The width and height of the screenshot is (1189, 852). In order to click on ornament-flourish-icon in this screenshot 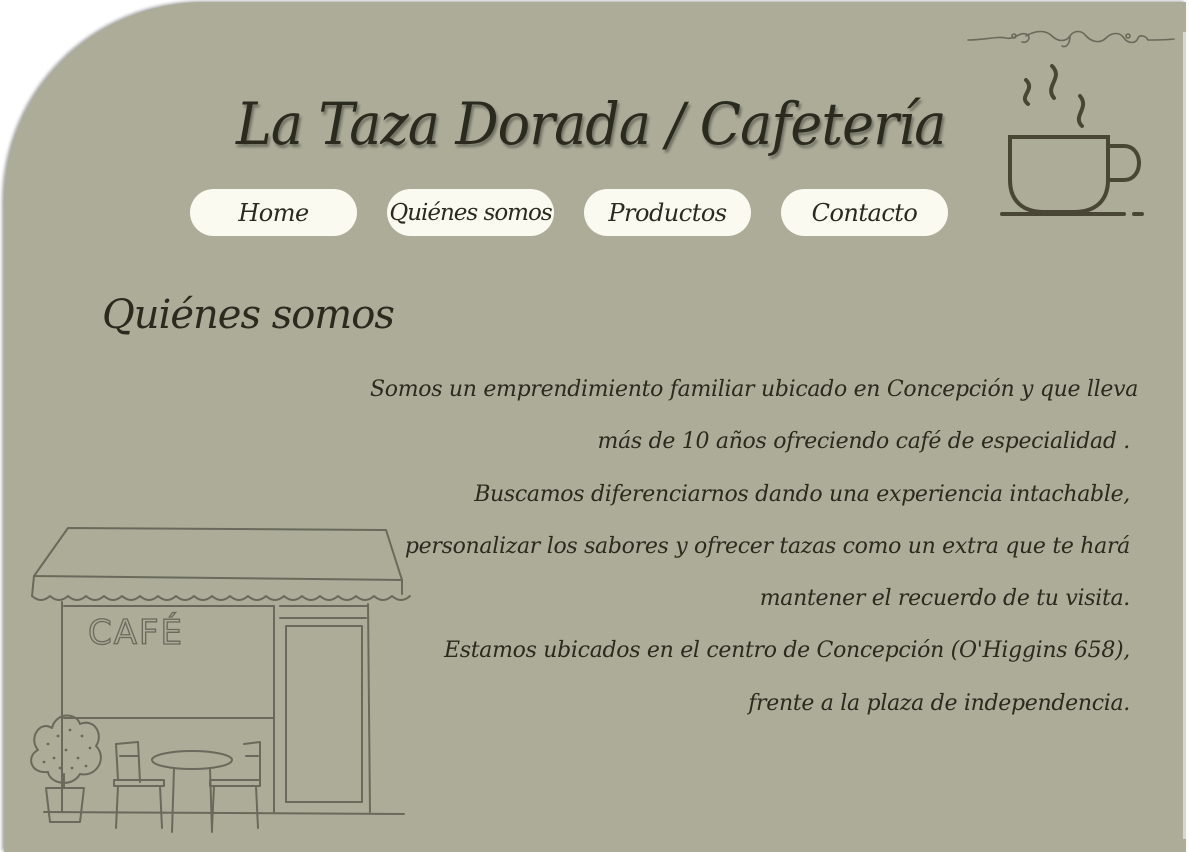, I will do `click(1071, 39)`.